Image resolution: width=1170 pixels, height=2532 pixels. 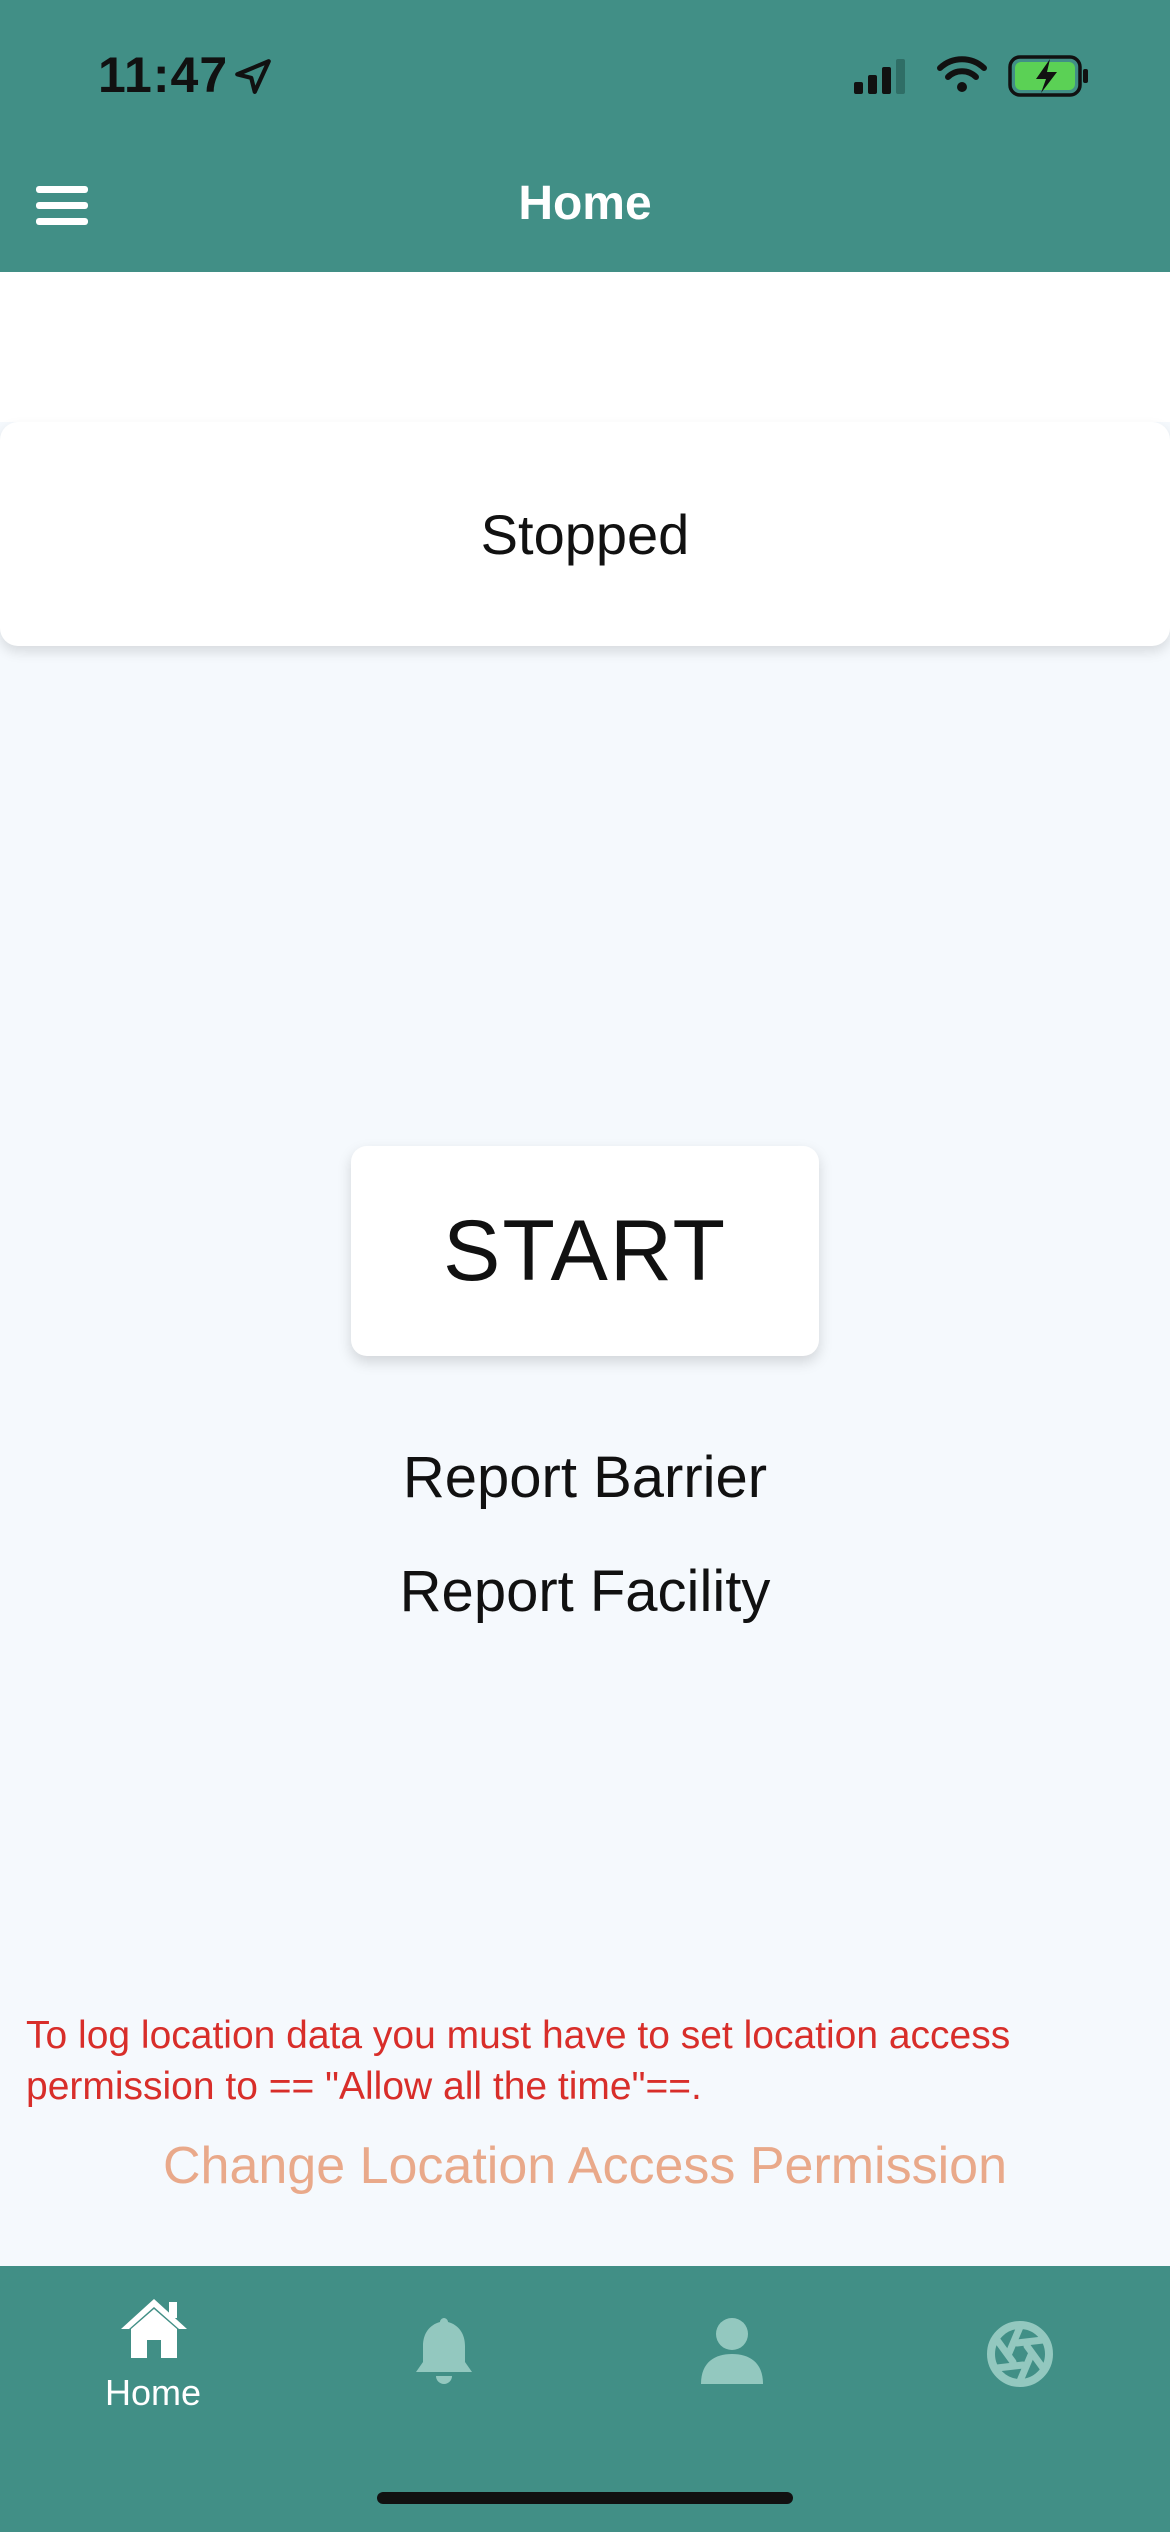 I want to click on location-arrow-icon, so click(x=253, y=76).